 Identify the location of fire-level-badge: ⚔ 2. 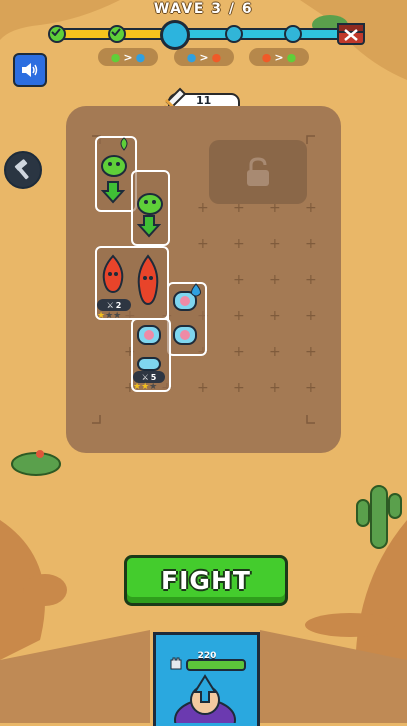
(114, 305).